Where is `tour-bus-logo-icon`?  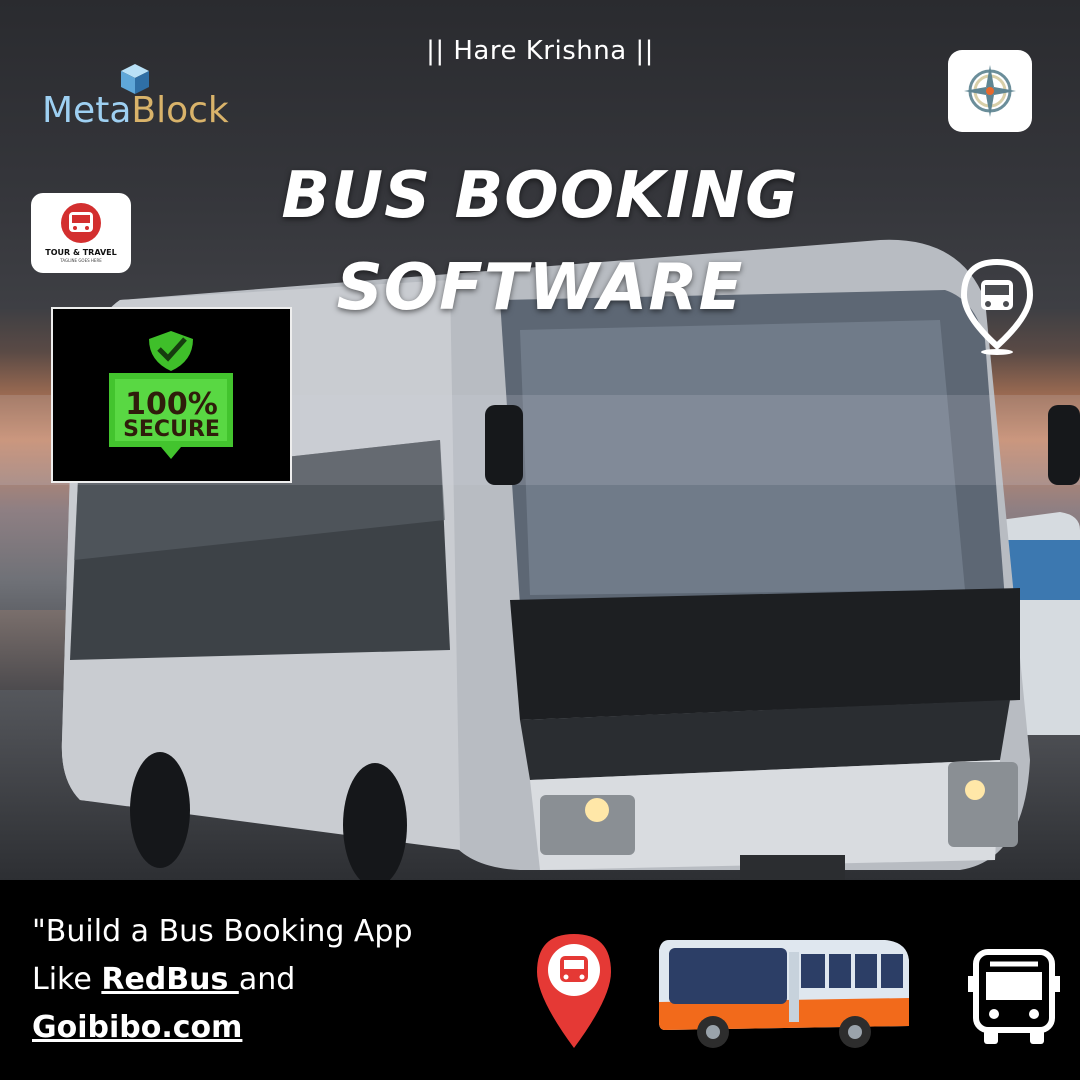 tour-bus-logo-icon is located at coordinates (81, 223).